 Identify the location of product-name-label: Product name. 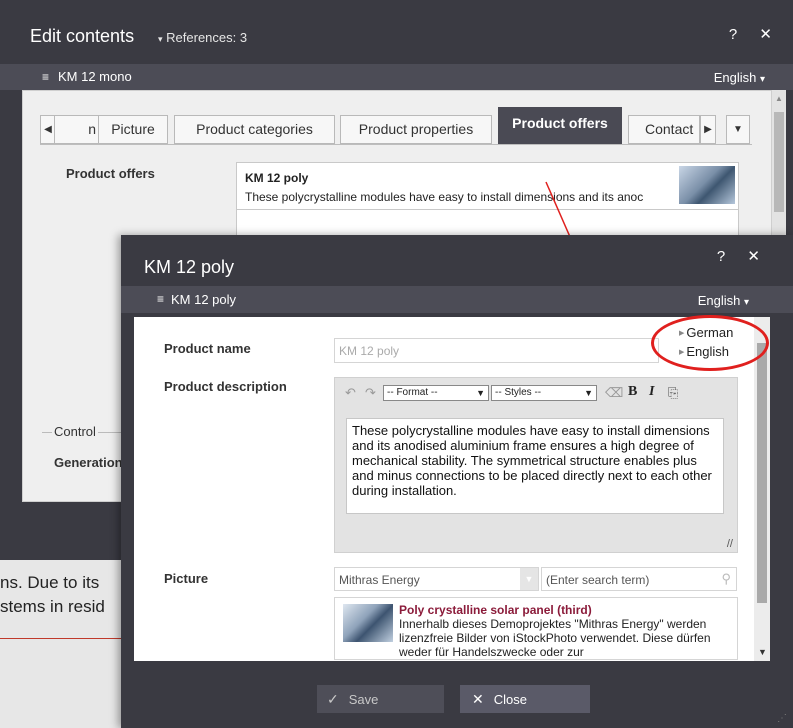
(207, 348).